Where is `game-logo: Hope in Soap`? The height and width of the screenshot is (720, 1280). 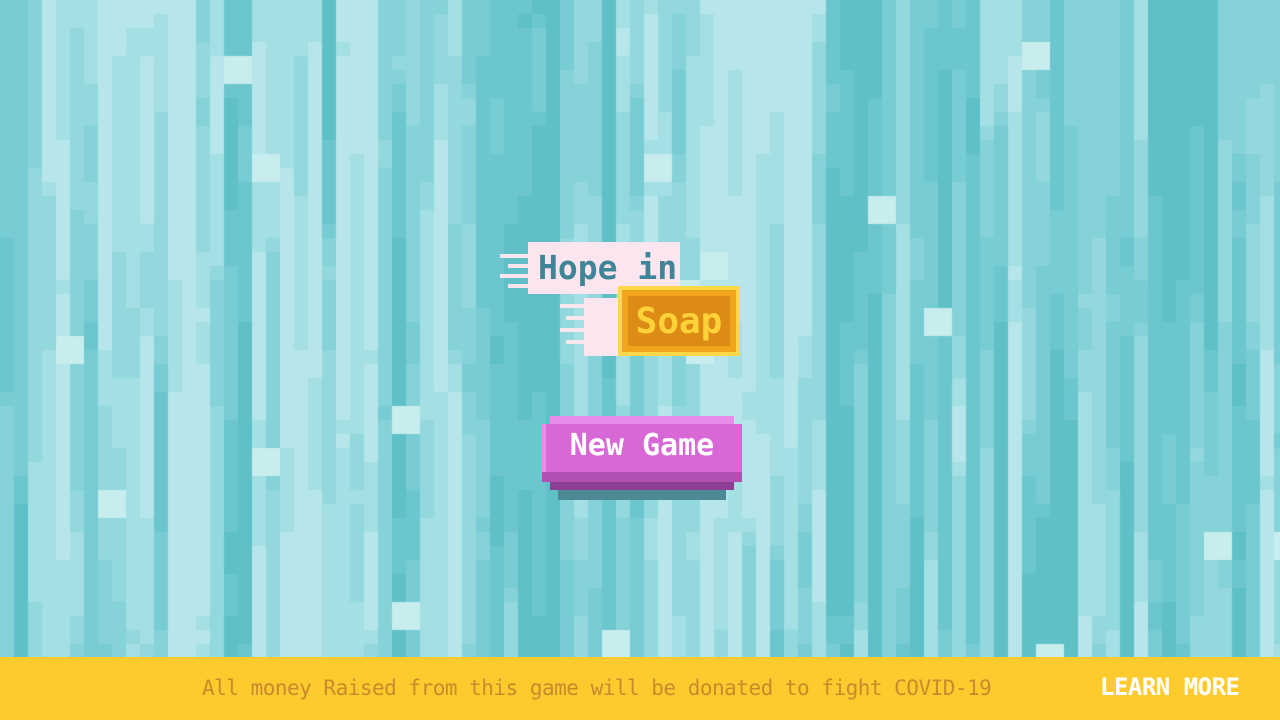 game-logo: Hope in Soap is located at coordinates (623, 302).